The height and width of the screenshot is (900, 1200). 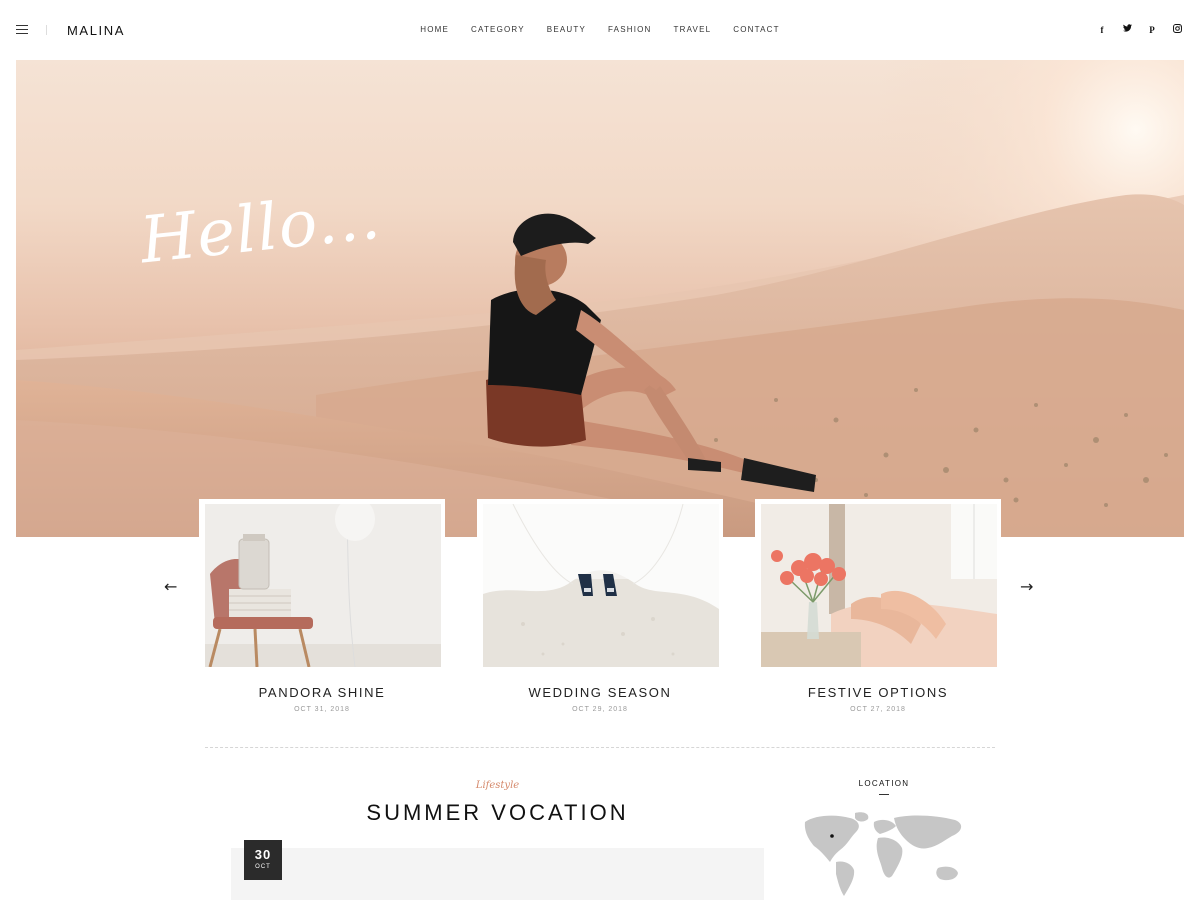 I want to click on post-card: FESTIVE OPTIONS OCT 27, 2018, so click(x=878, y=615).